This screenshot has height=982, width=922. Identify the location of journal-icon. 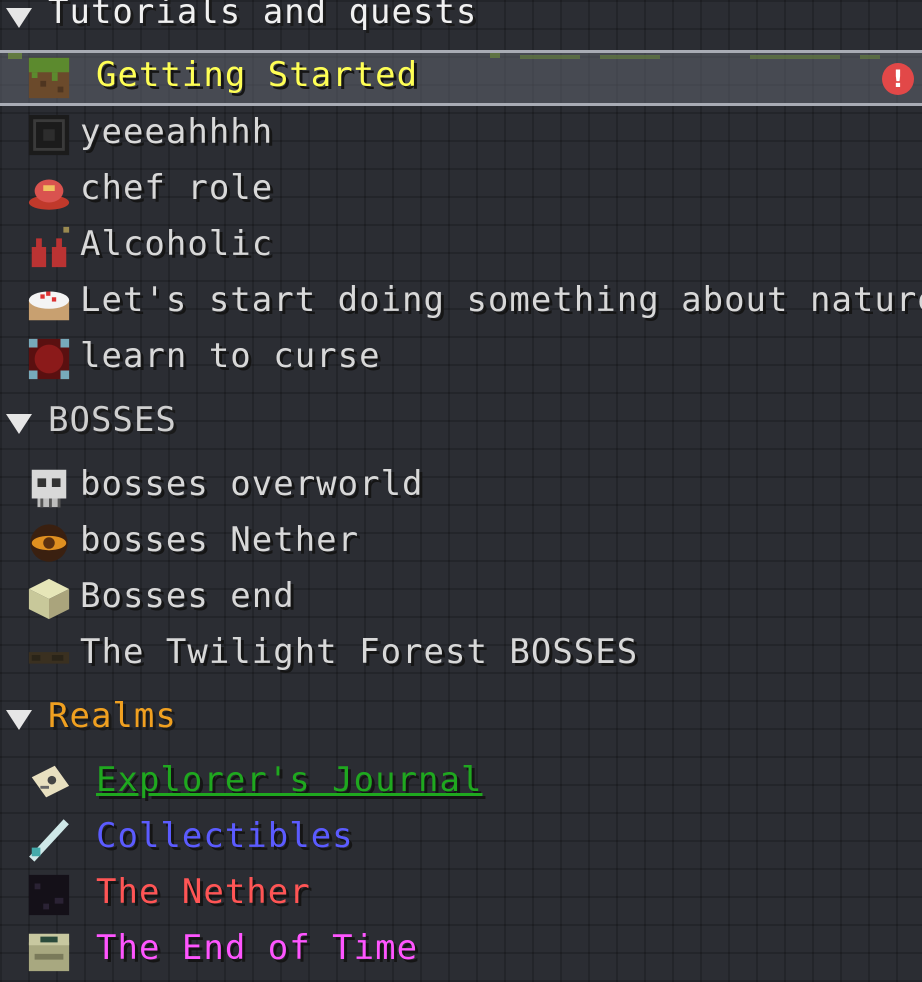
(50, 781).